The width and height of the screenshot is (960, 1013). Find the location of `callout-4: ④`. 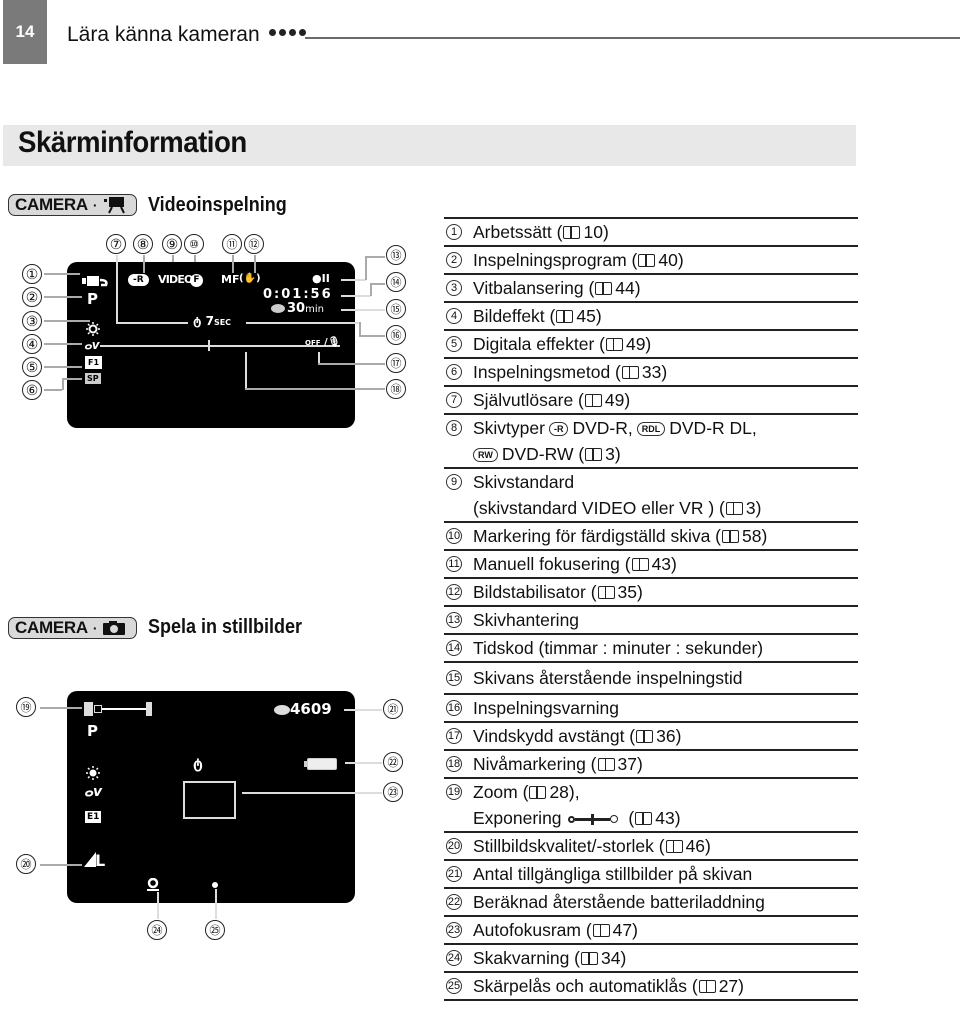

callout-4: ④ is located at coordinates (32, 344).